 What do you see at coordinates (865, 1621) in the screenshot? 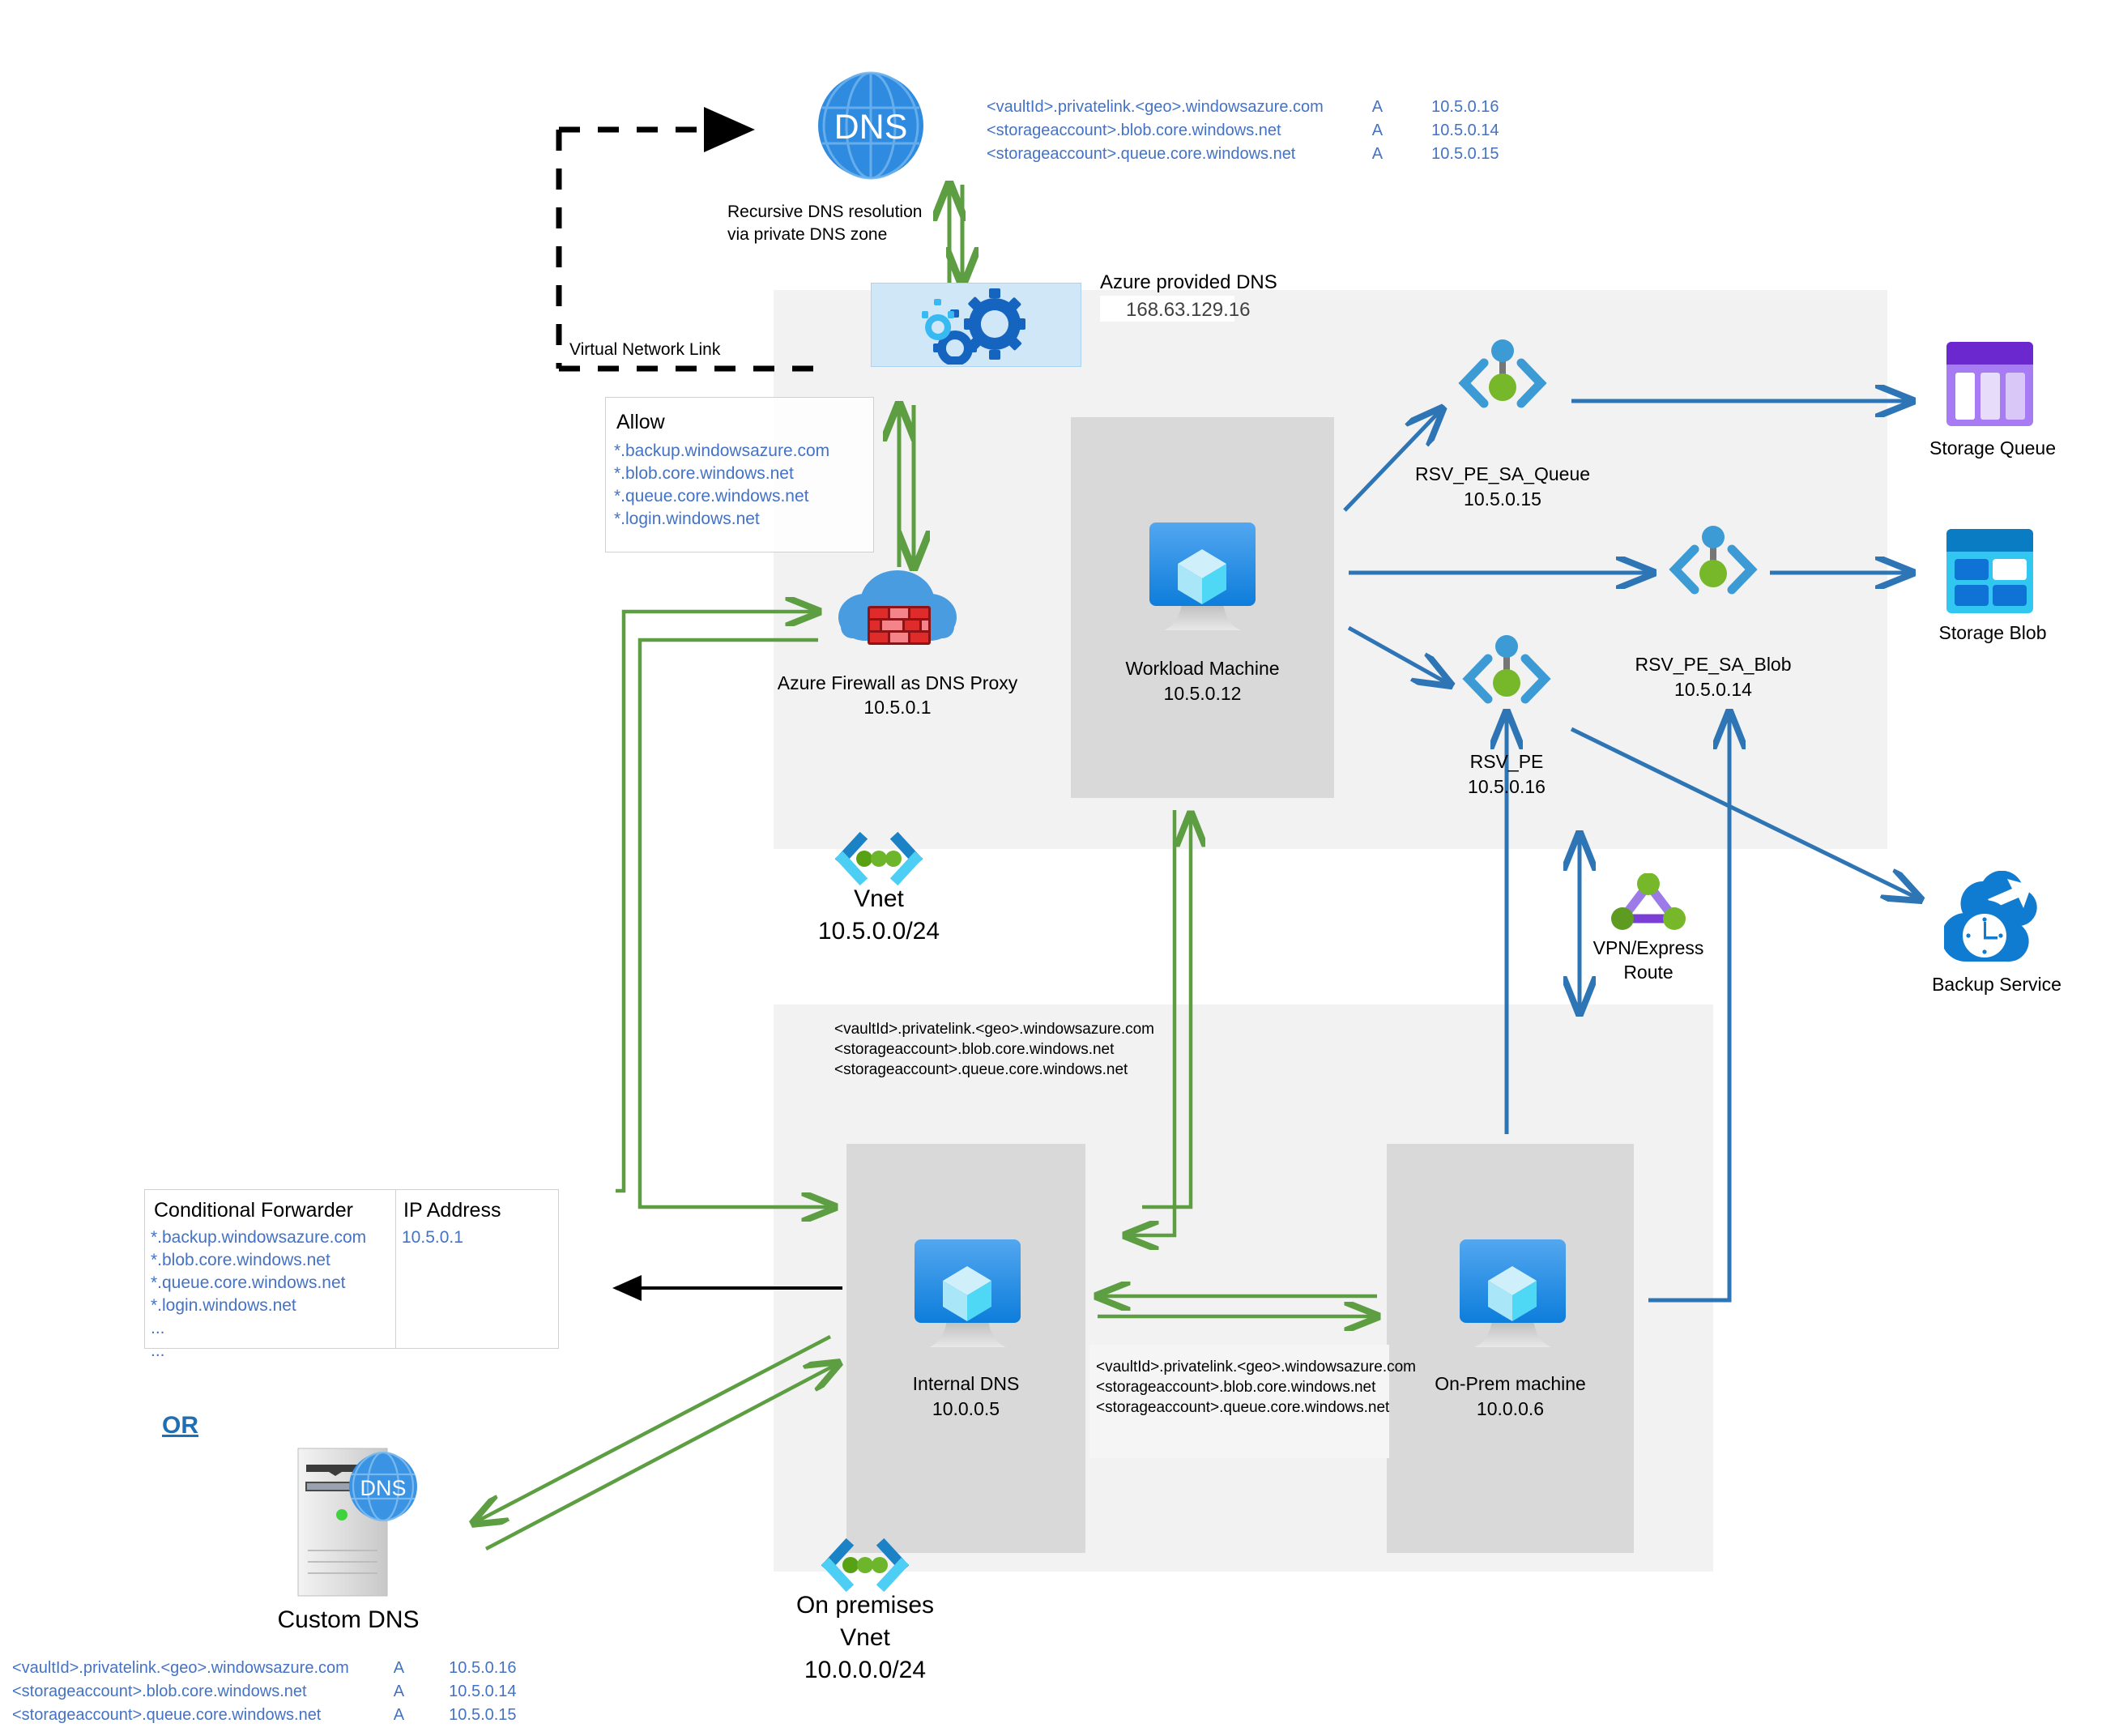
I see `onprem-vnet-name: On premises Vnet` at bounding box center [865, 1621].